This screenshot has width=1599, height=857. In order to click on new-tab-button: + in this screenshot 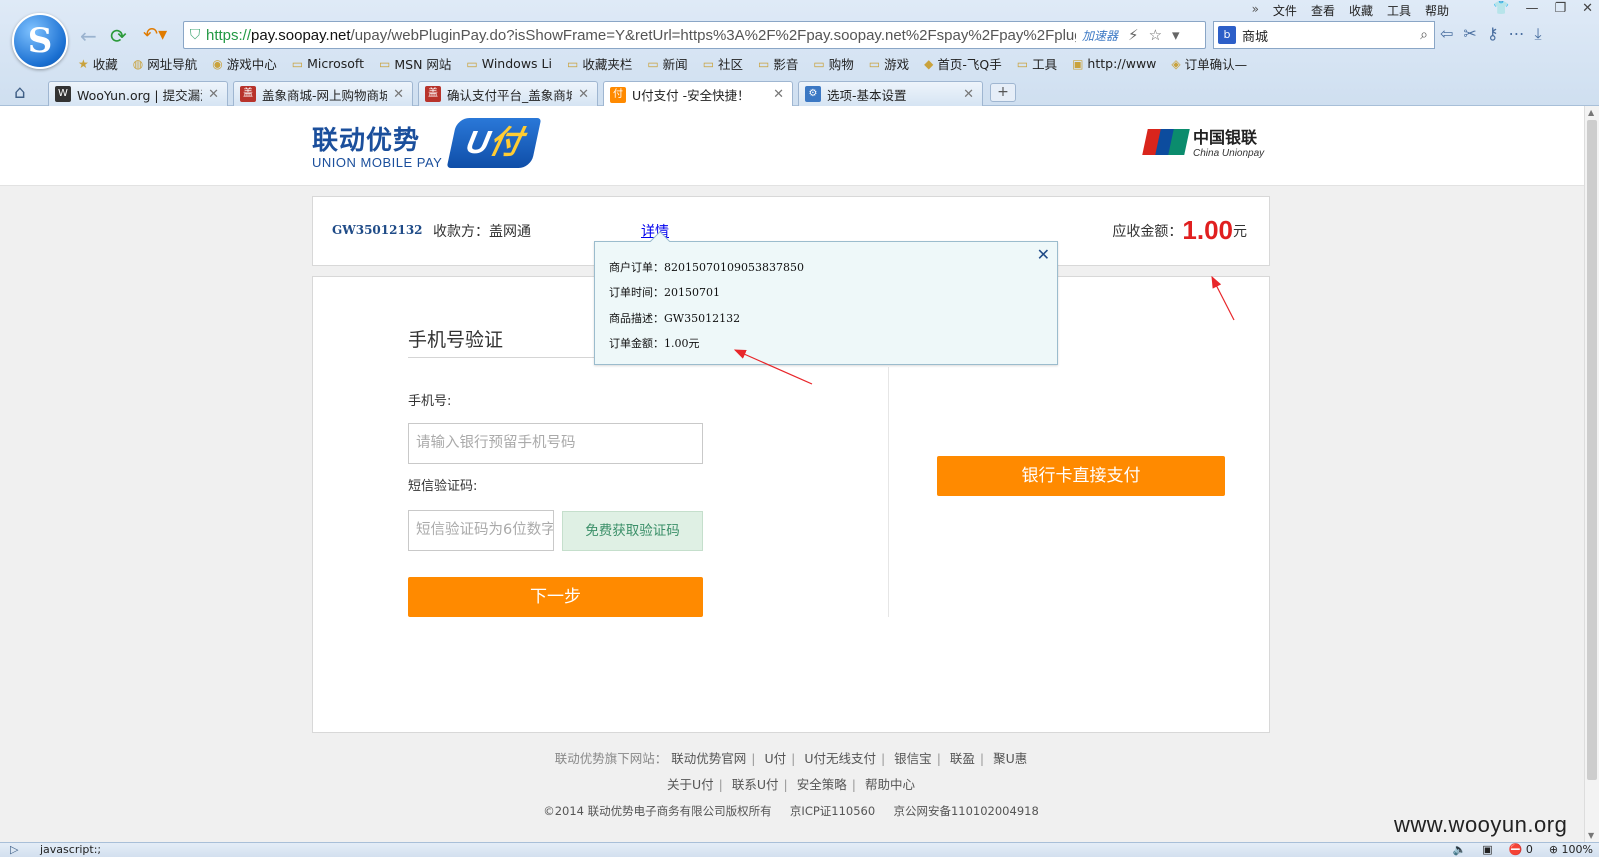, I will do `click(1003, 92)`.